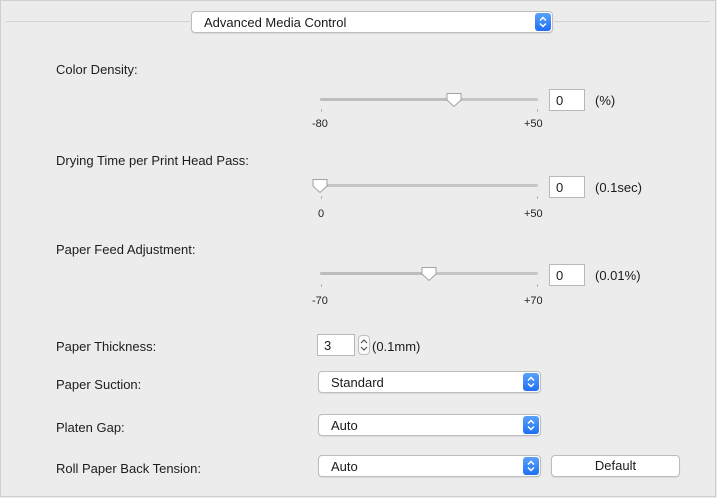 The height and width of the screenshot is (498, 717). I want to click on color-density-track, so click(429, 99).